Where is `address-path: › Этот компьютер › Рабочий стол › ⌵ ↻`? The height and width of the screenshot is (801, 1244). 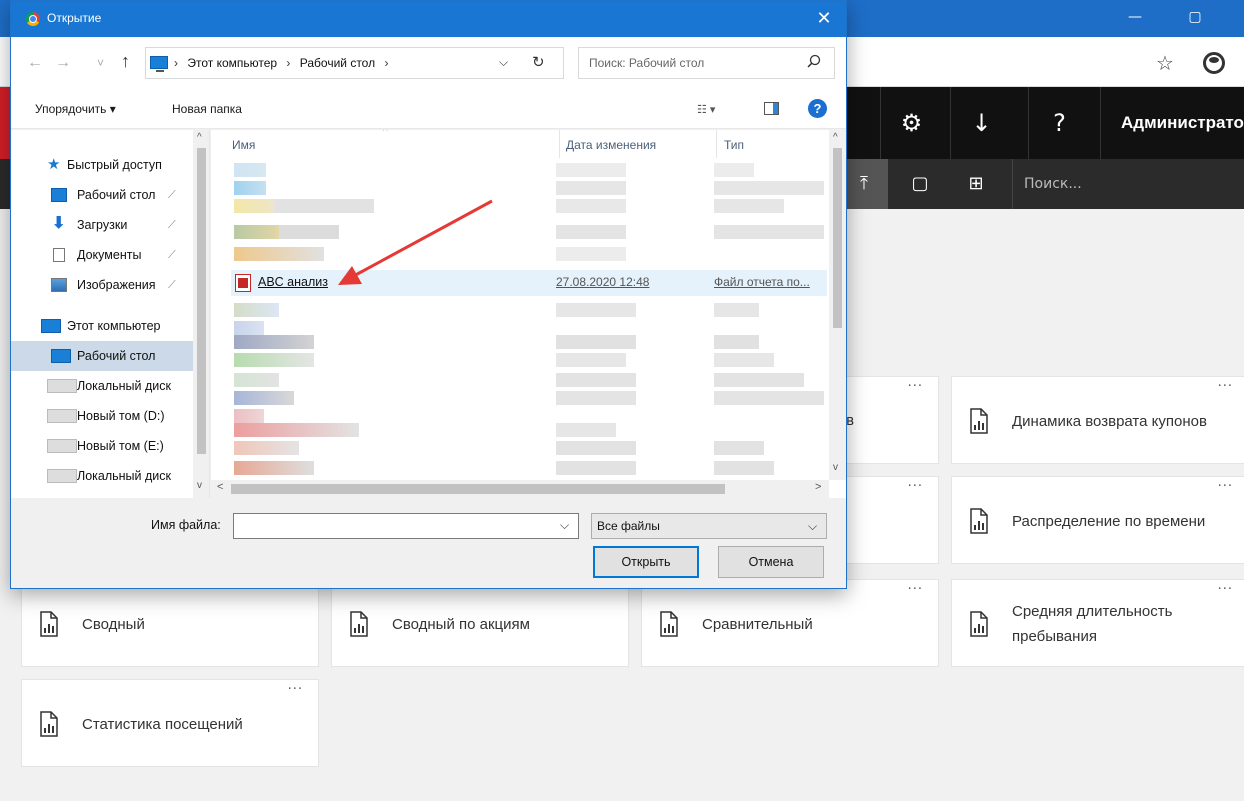
address-path: › Этот компьютер › Рабочий стол › ⌵ ↻ is located at coordinates (354, 63).